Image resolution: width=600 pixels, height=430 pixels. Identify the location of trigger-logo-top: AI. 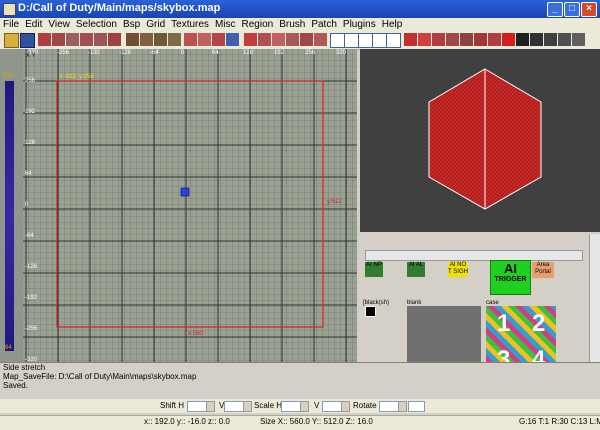
(510, 268).